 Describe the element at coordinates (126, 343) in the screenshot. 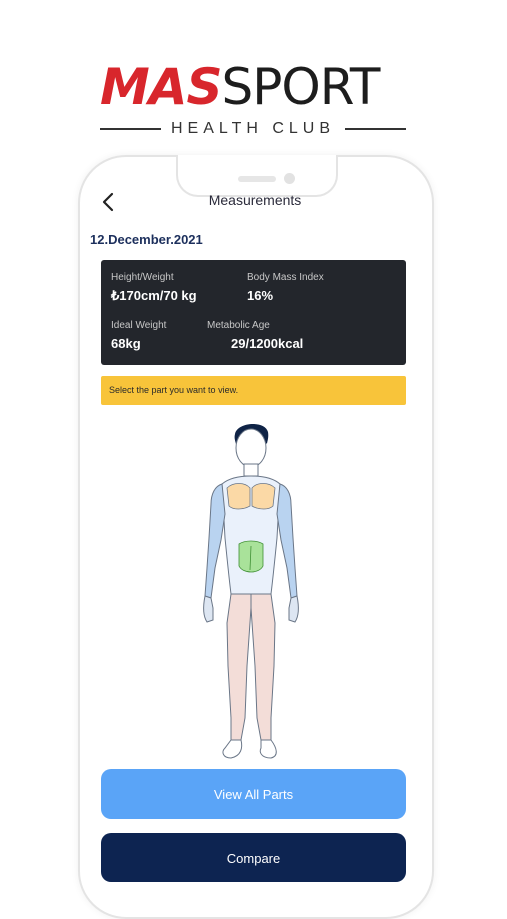

I see `stat-value: 68kg` at that location.